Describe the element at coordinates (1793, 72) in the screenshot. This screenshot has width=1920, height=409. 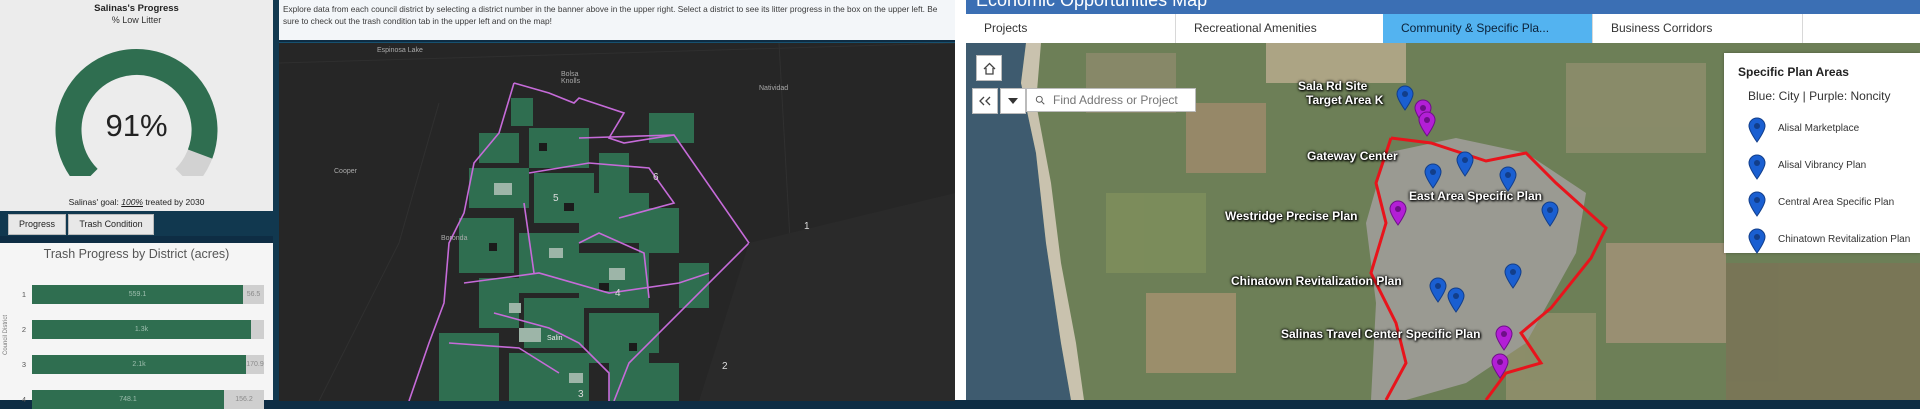
I see `legend-title: Specific Plan Areas` at that location.